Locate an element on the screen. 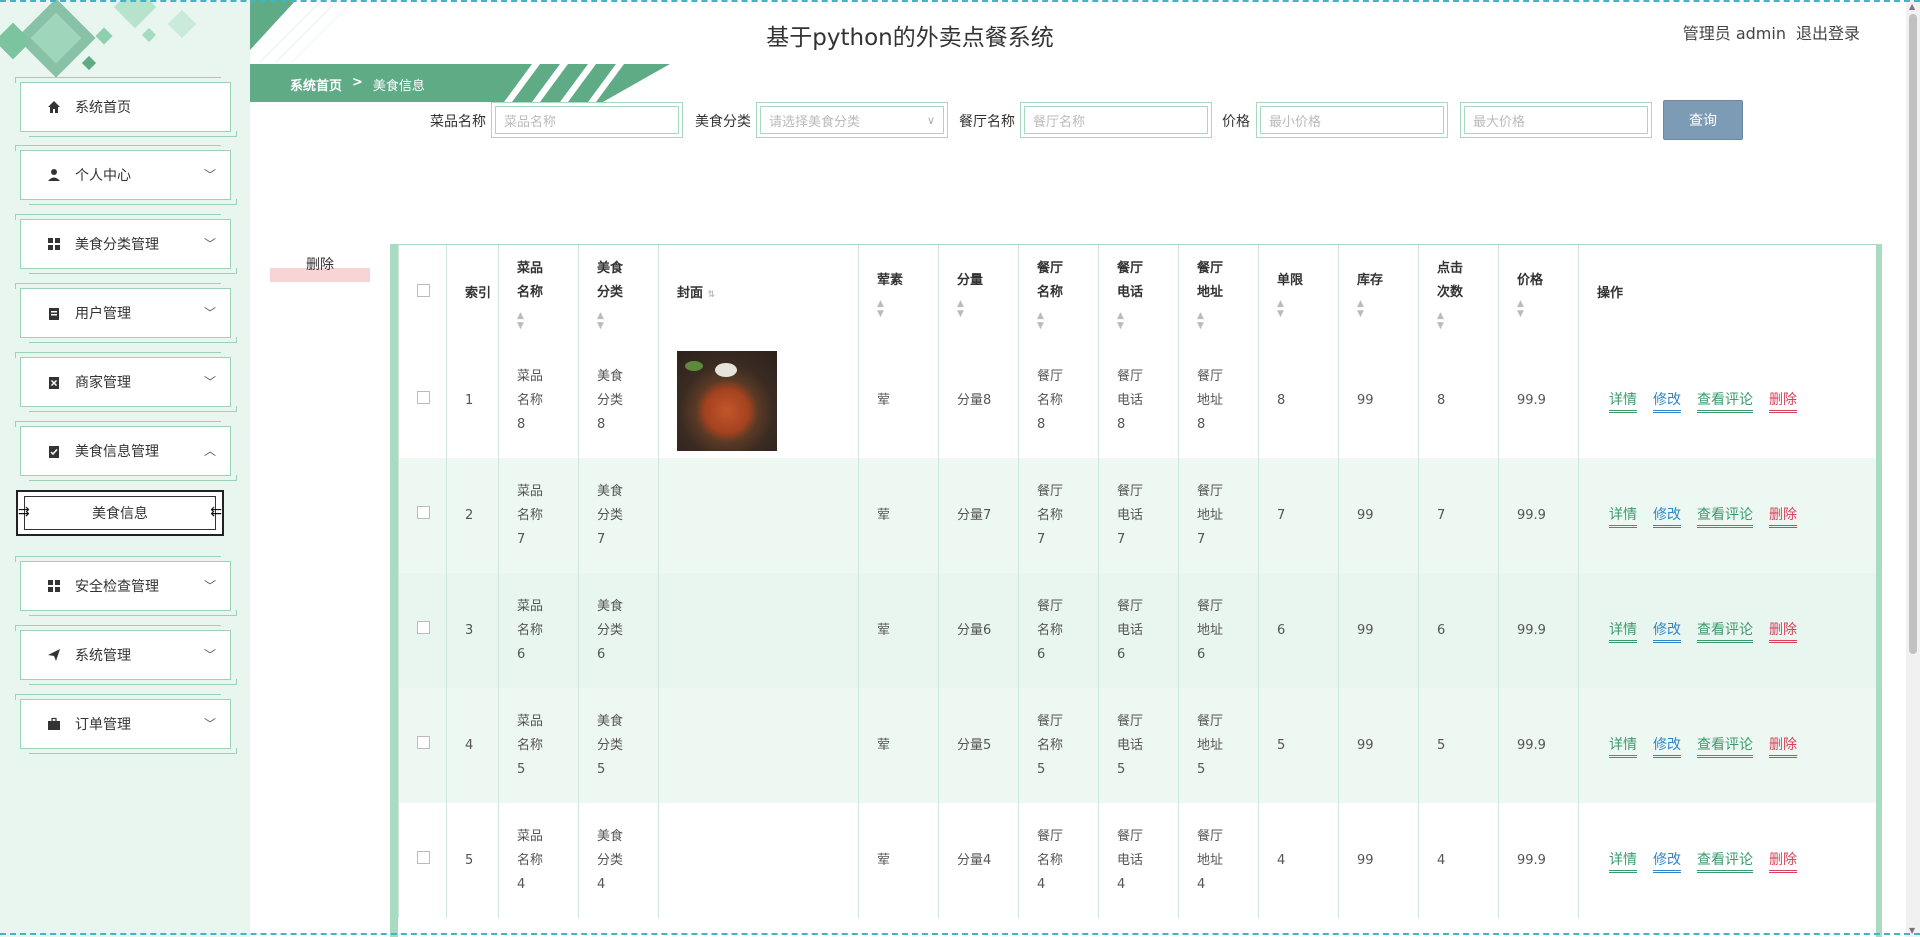 The image size is (1920, 937). cell-restaurant-address: 餐厅地址8 is located at coordinates (1218, 400).